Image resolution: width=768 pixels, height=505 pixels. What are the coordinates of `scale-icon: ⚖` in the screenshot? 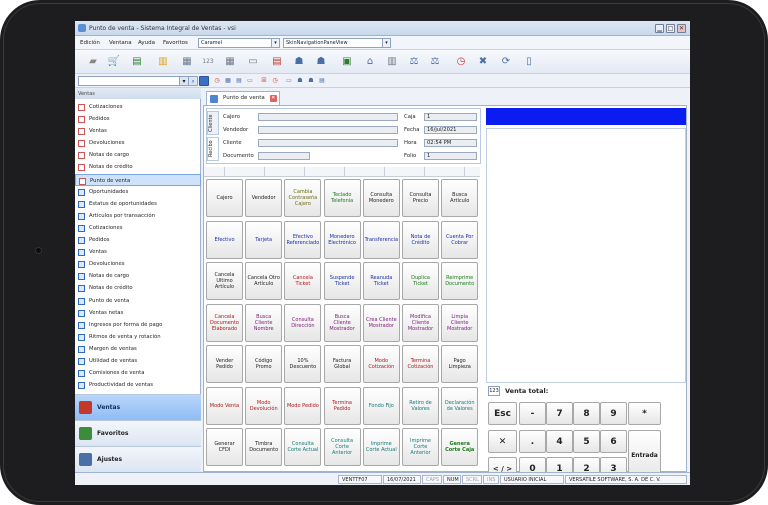 It's located at (414, 62).